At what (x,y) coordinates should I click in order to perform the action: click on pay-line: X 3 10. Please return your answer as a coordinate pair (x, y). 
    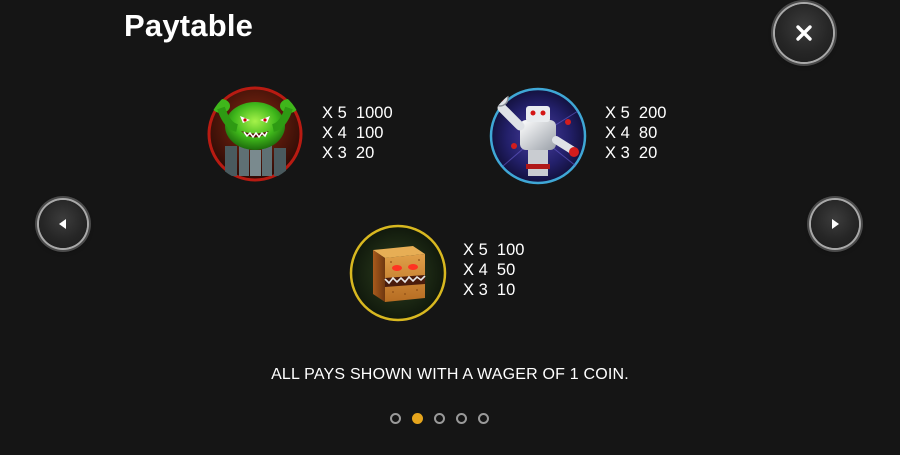
    Looking at the image, I should click on (489, 290).